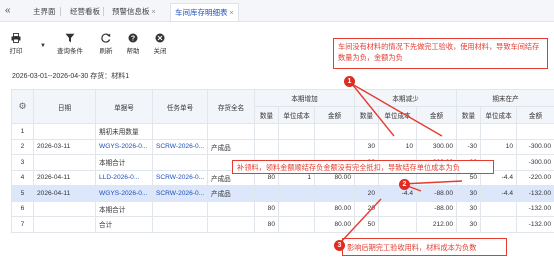 The height and width of the screenshot is (262, 554). Describe the element at coordinates (366, 131) in the screenshot. I see `out-qty-cell` at that location.